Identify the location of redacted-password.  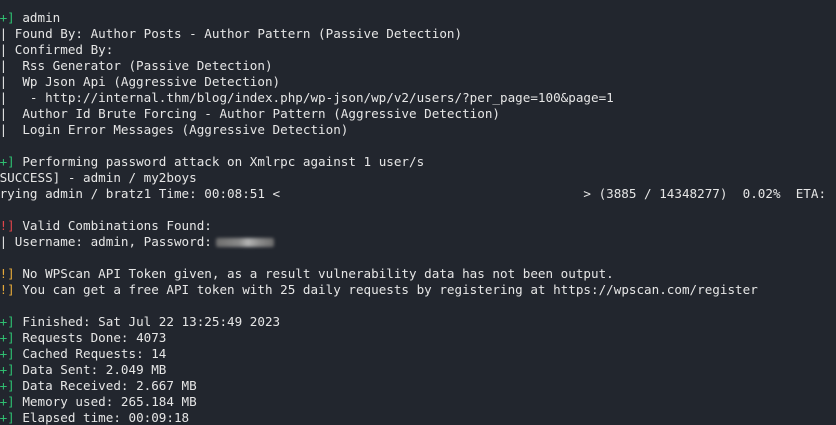
(244, 242).